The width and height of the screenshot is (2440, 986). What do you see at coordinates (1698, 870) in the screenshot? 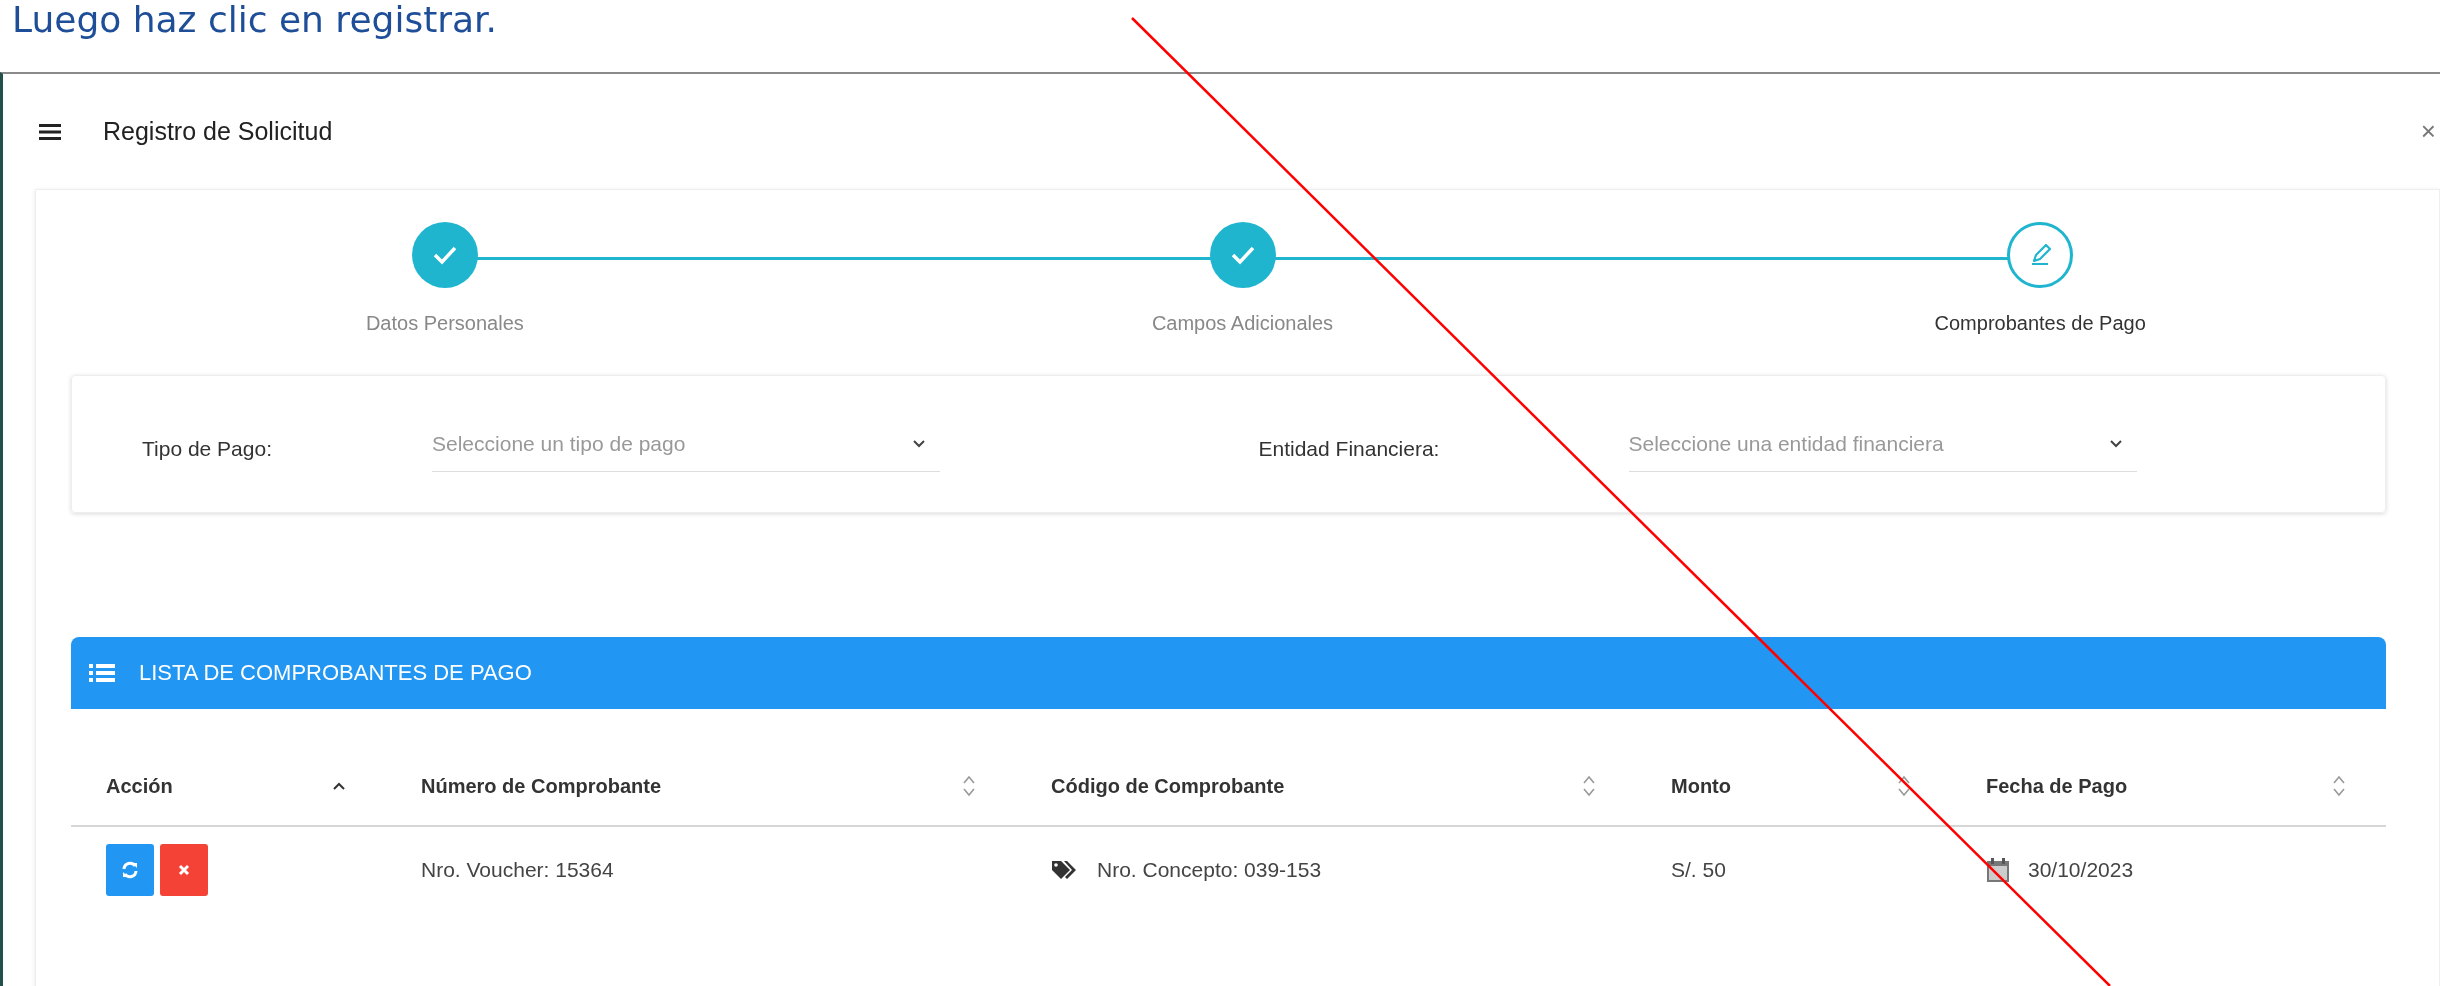
I see `table-cell: S/. 50` at bounding box center [1698, 870].